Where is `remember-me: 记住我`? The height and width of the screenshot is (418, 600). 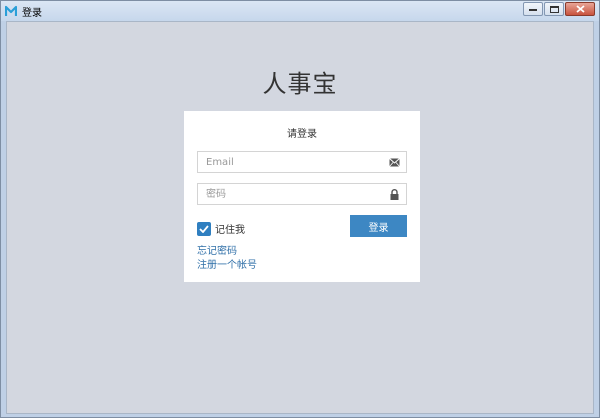 remember-me: 记住我 is located at coordinates (221, 228).